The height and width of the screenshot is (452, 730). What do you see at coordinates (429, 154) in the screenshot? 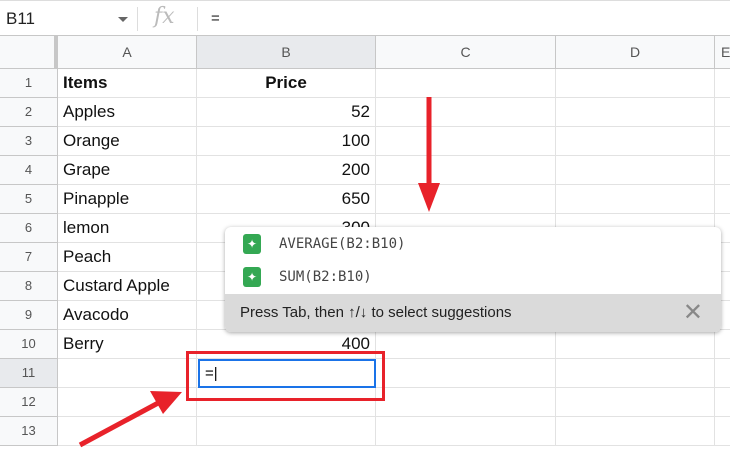
I see `arrow-down-icon` at bounding box center [429, 154].